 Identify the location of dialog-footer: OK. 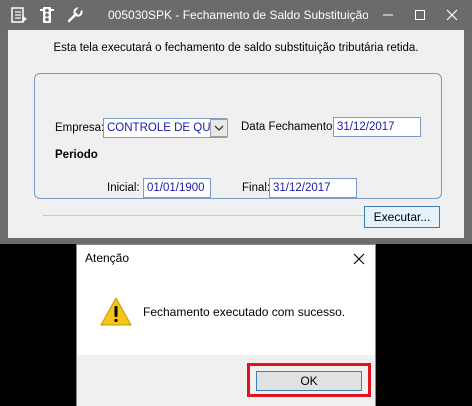
(226, 380).